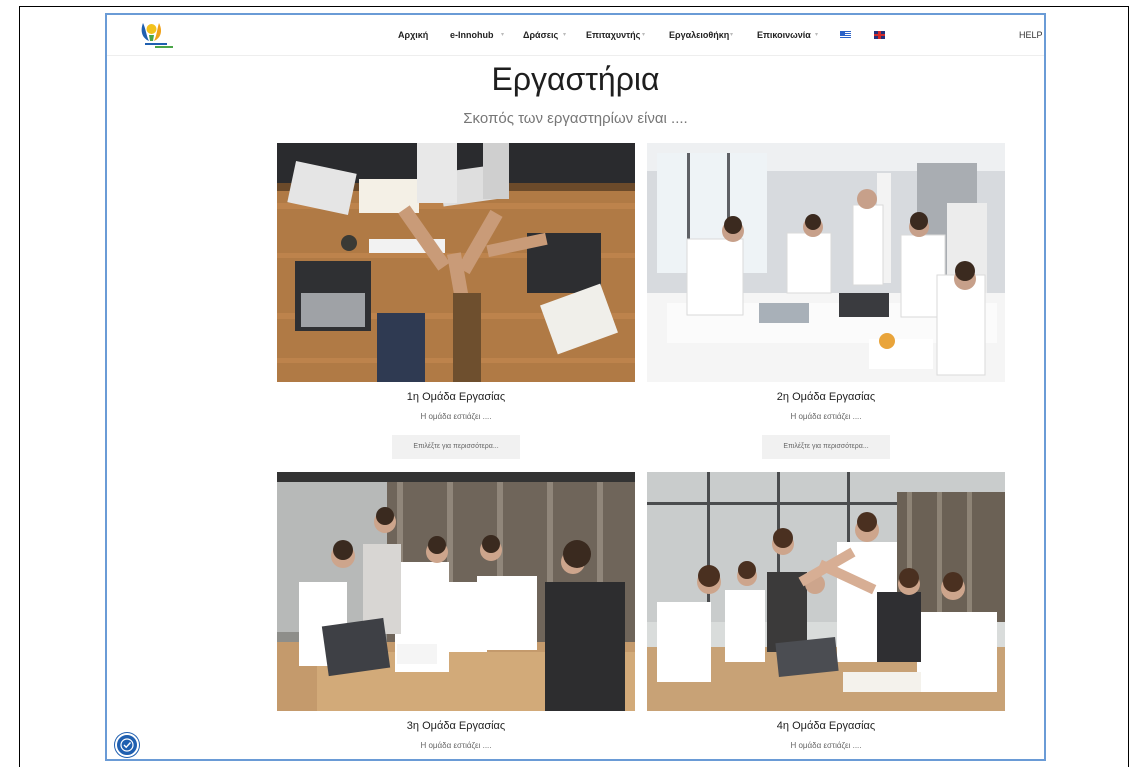  I want to click on card-2-image, so click(826, 262).